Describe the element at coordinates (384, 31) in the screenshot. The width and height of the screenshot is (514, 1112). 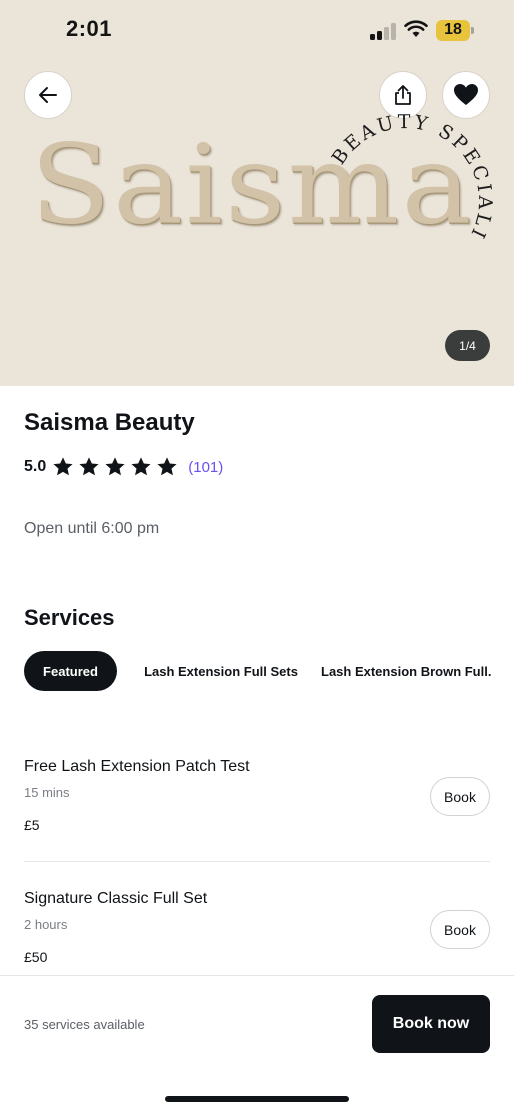
I see `cellular-signal-icon` at that location.